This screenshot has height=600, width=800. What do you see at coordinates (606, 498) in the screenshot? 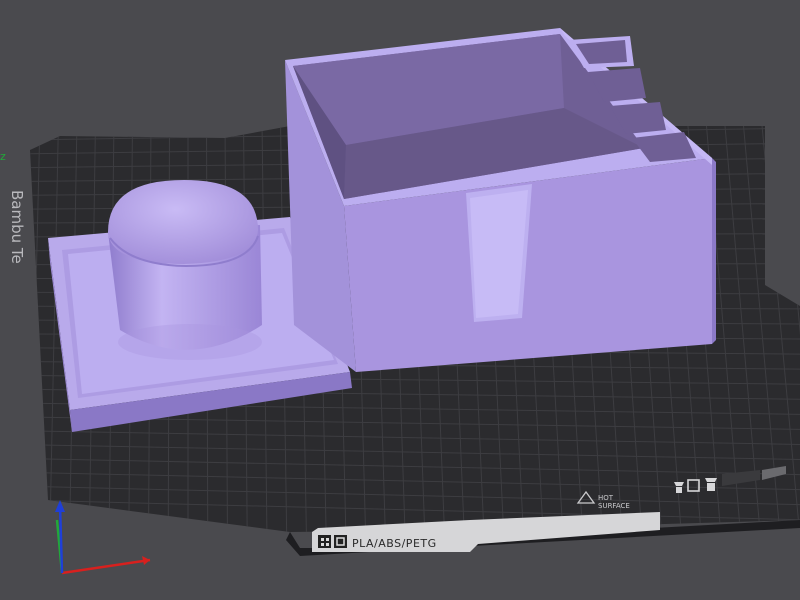
I see `hot-surface-label-line1: HOT` at bounding box center [606, 498].